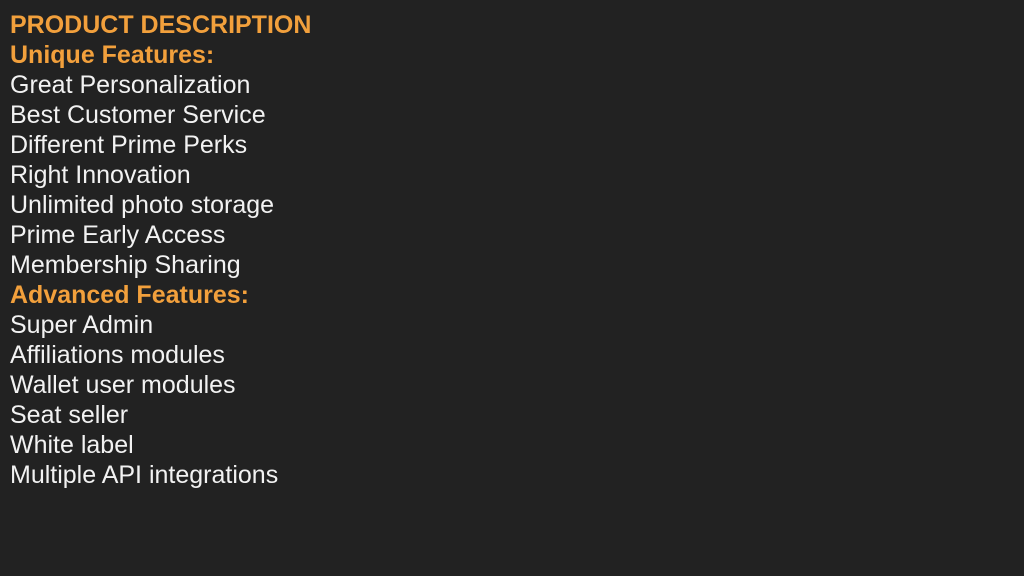  I want to click on feature-item: Affiliations modules, so click(117, 355).